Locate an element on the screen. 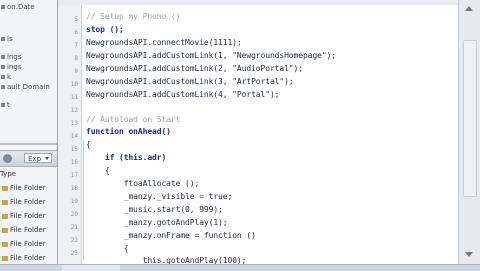  code-line: _music.start(0, 999); is located at coordinates (154, 209).